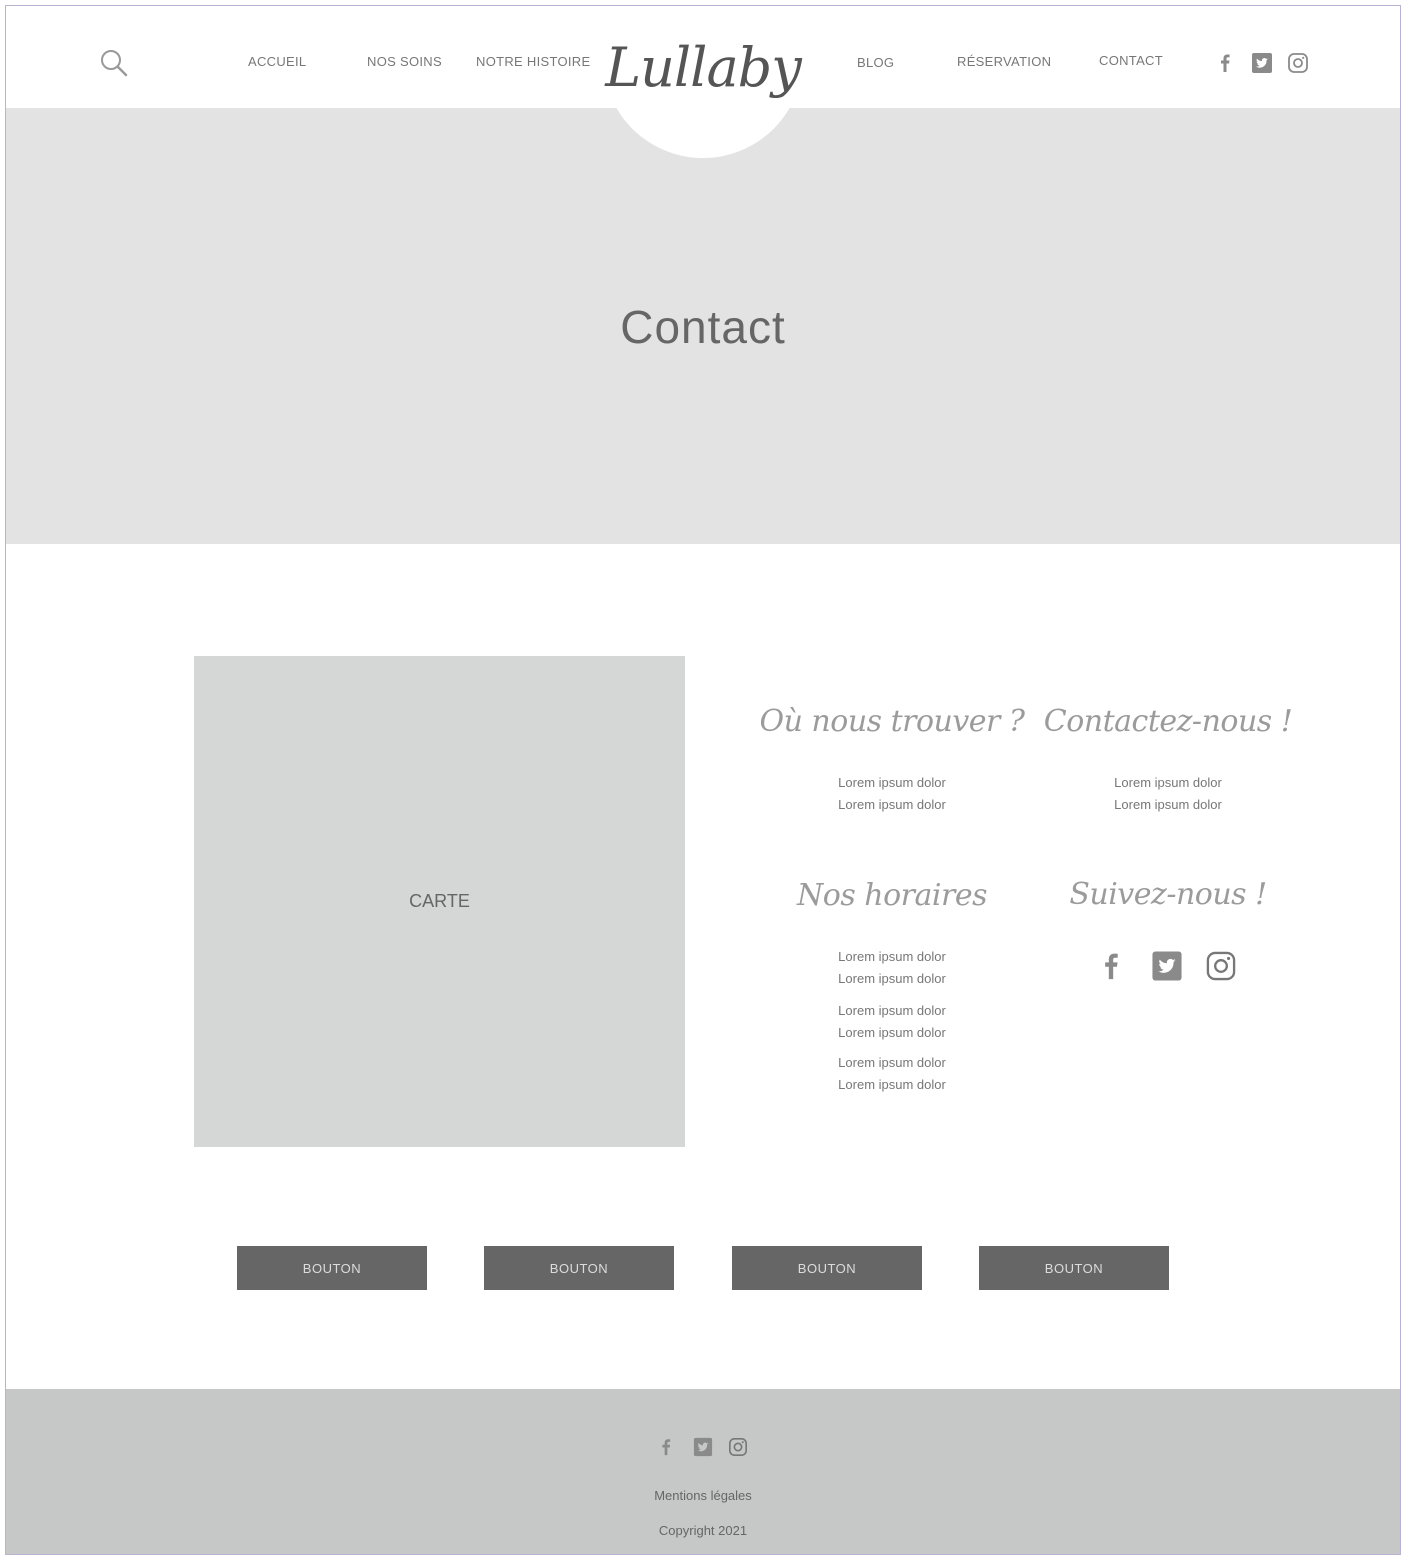 The image size is (1405, 1555). I want to click on map-label: CARTE, so click(439, 901).